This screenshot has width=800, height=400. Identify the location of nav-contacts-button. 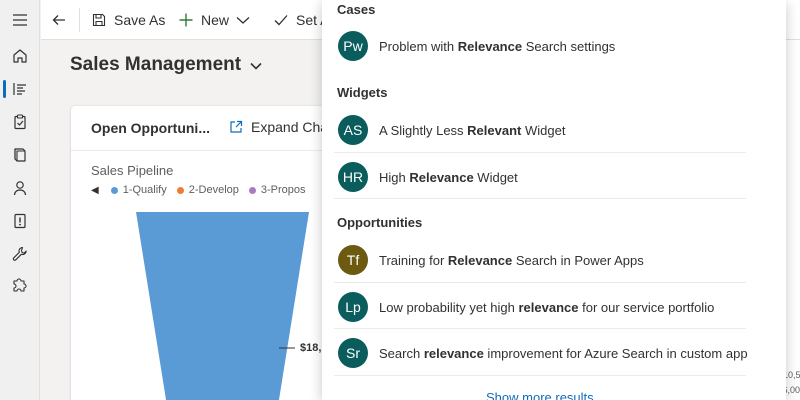
(20, 188).